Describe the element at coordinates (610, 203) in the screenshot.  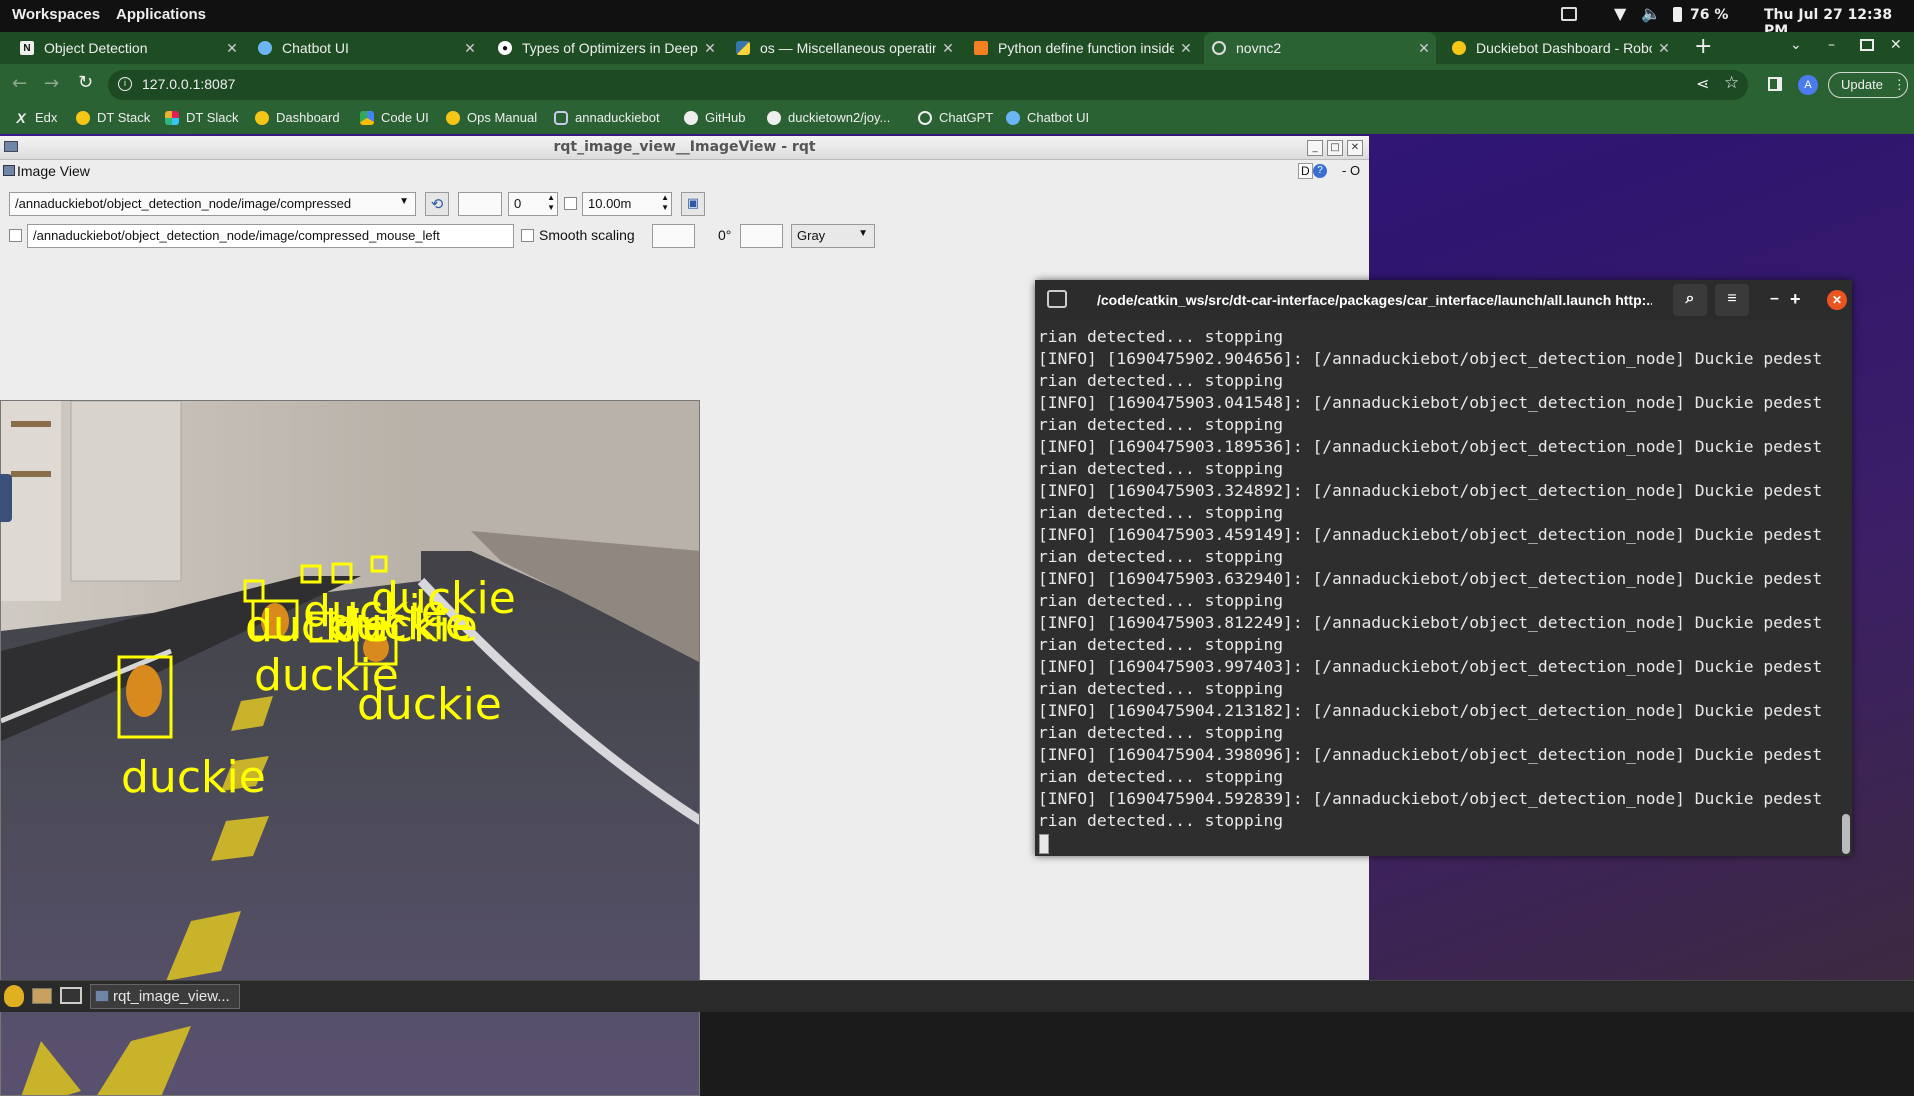
I see `max-range-value: 10.00m` at that location.